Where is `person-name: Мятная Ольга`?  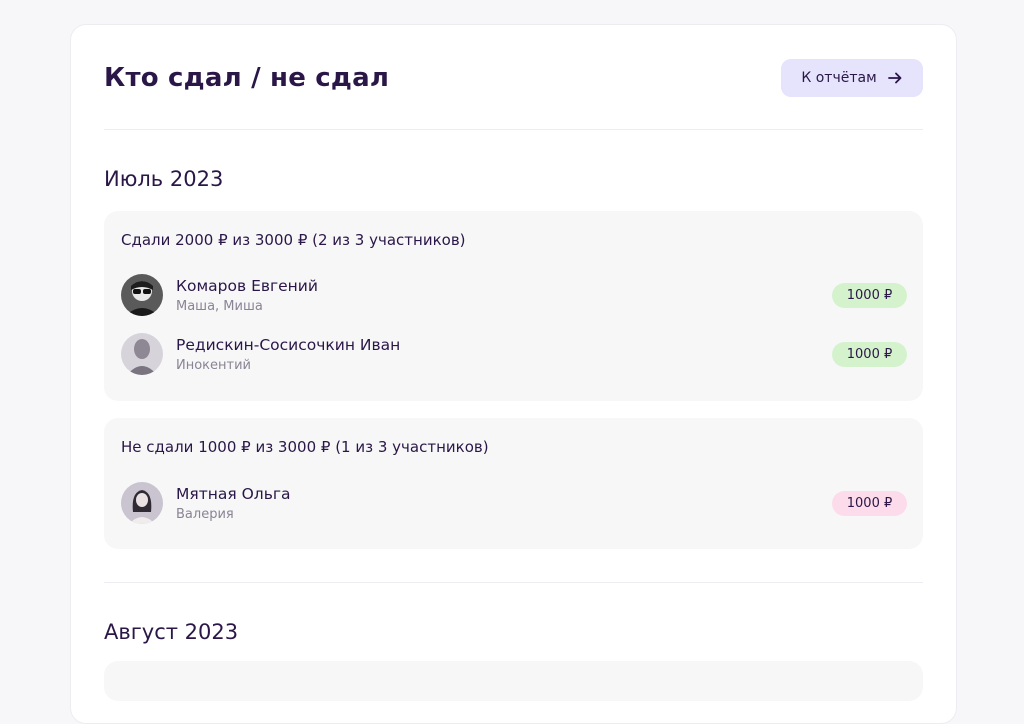
person-name: Мятная Ольга is located at coordinates (233, 493).